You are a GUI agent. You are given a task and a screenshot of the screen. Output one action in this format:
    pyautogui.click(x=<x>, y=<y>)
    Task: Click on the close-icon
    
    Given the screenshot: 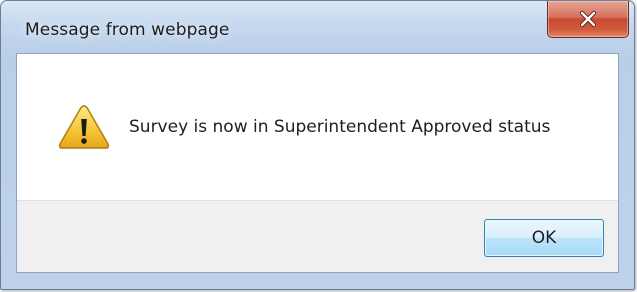 What is the action you would take?
    pyautogui.click(x=588, y=19)
    